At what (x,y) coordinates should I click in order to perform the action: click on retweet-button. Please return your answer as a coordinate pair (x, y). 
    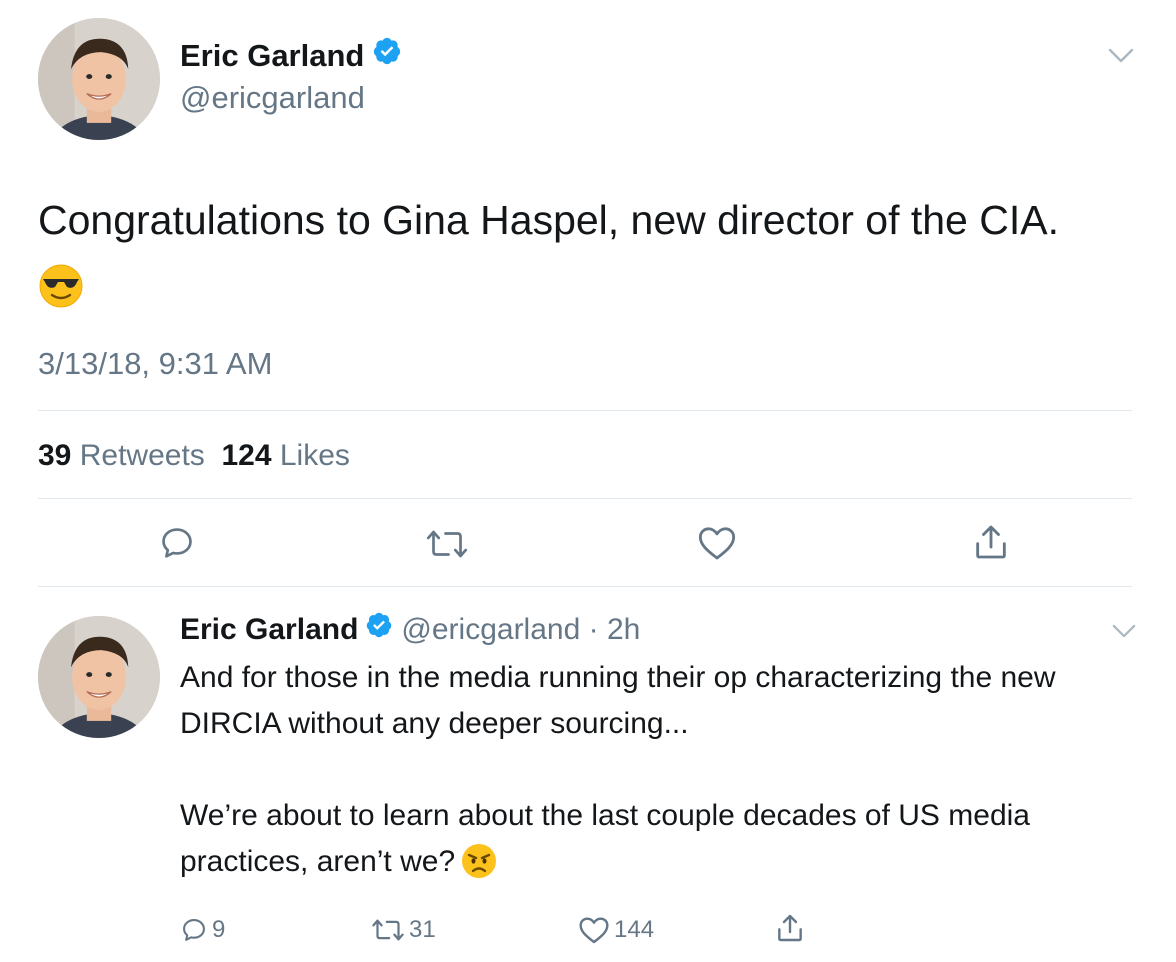
    Looking at the image, I should click on (447, 546).